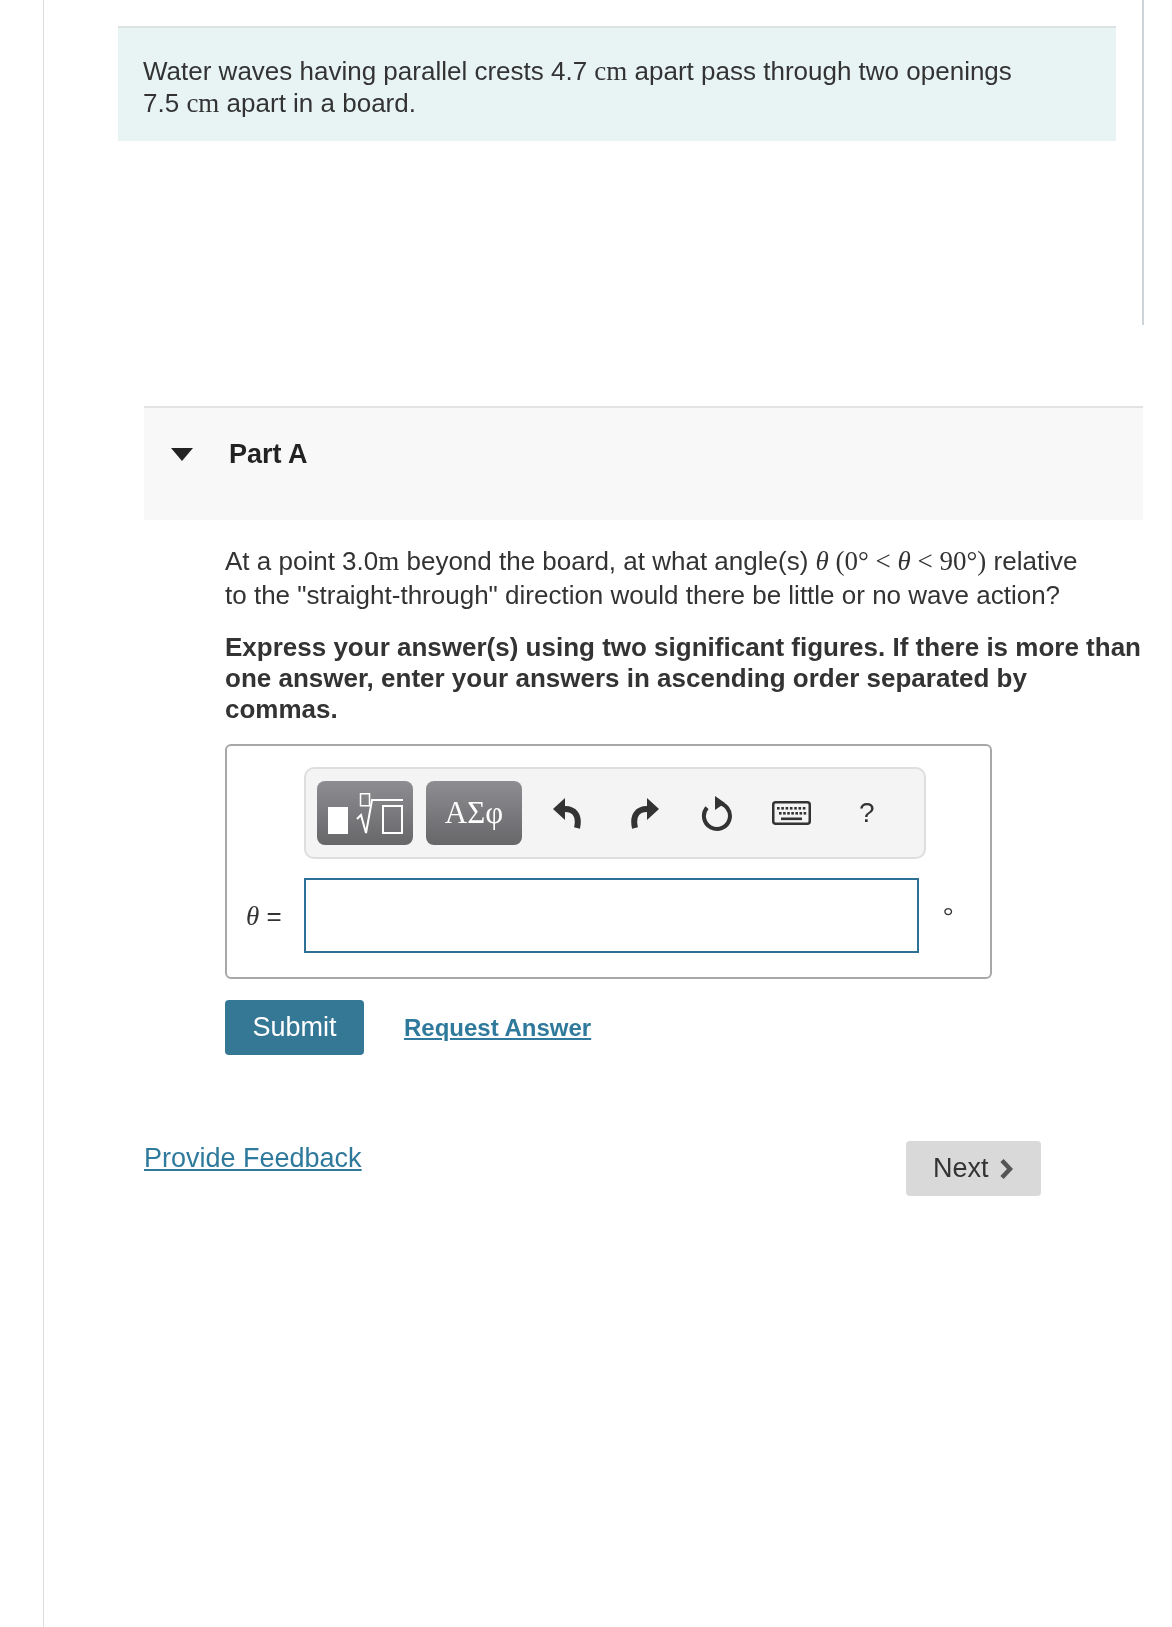 This screenshot has height=1627, width=1172. I want to click on provide-feedback-link: Provide Feedback, so click(253, 1158).